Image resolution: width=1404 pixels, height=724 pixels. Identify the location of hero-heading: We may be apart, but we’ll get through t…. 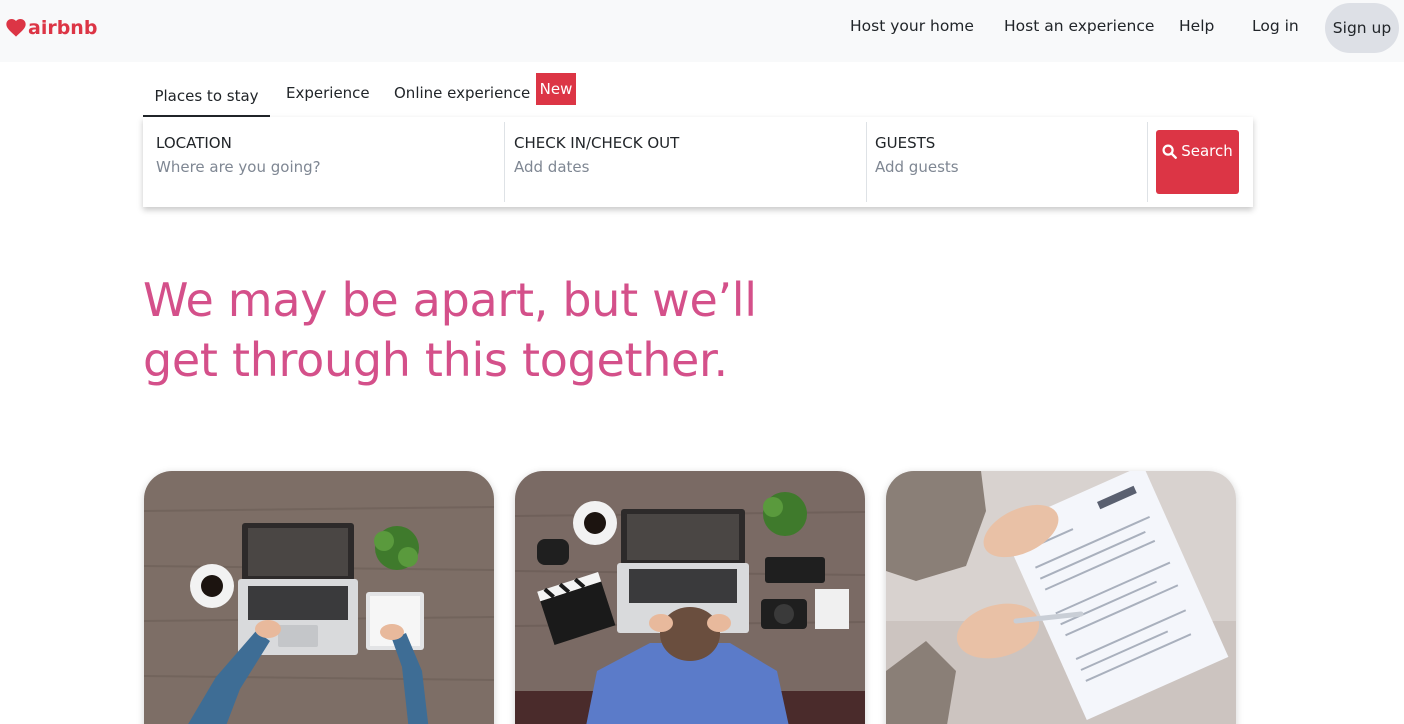
(483, 330).